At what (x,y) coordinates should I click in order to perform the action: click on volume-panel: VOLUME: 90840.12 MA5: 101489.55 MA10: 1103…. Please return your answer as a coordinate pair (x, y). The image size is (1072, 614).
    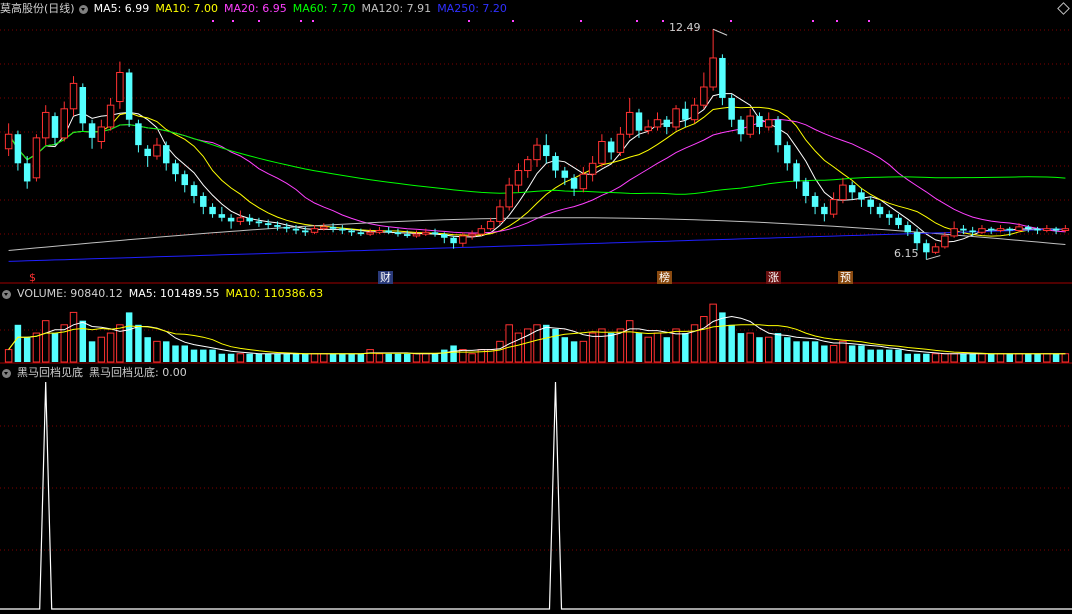
    Looking at the image, I should click on (536, 324).